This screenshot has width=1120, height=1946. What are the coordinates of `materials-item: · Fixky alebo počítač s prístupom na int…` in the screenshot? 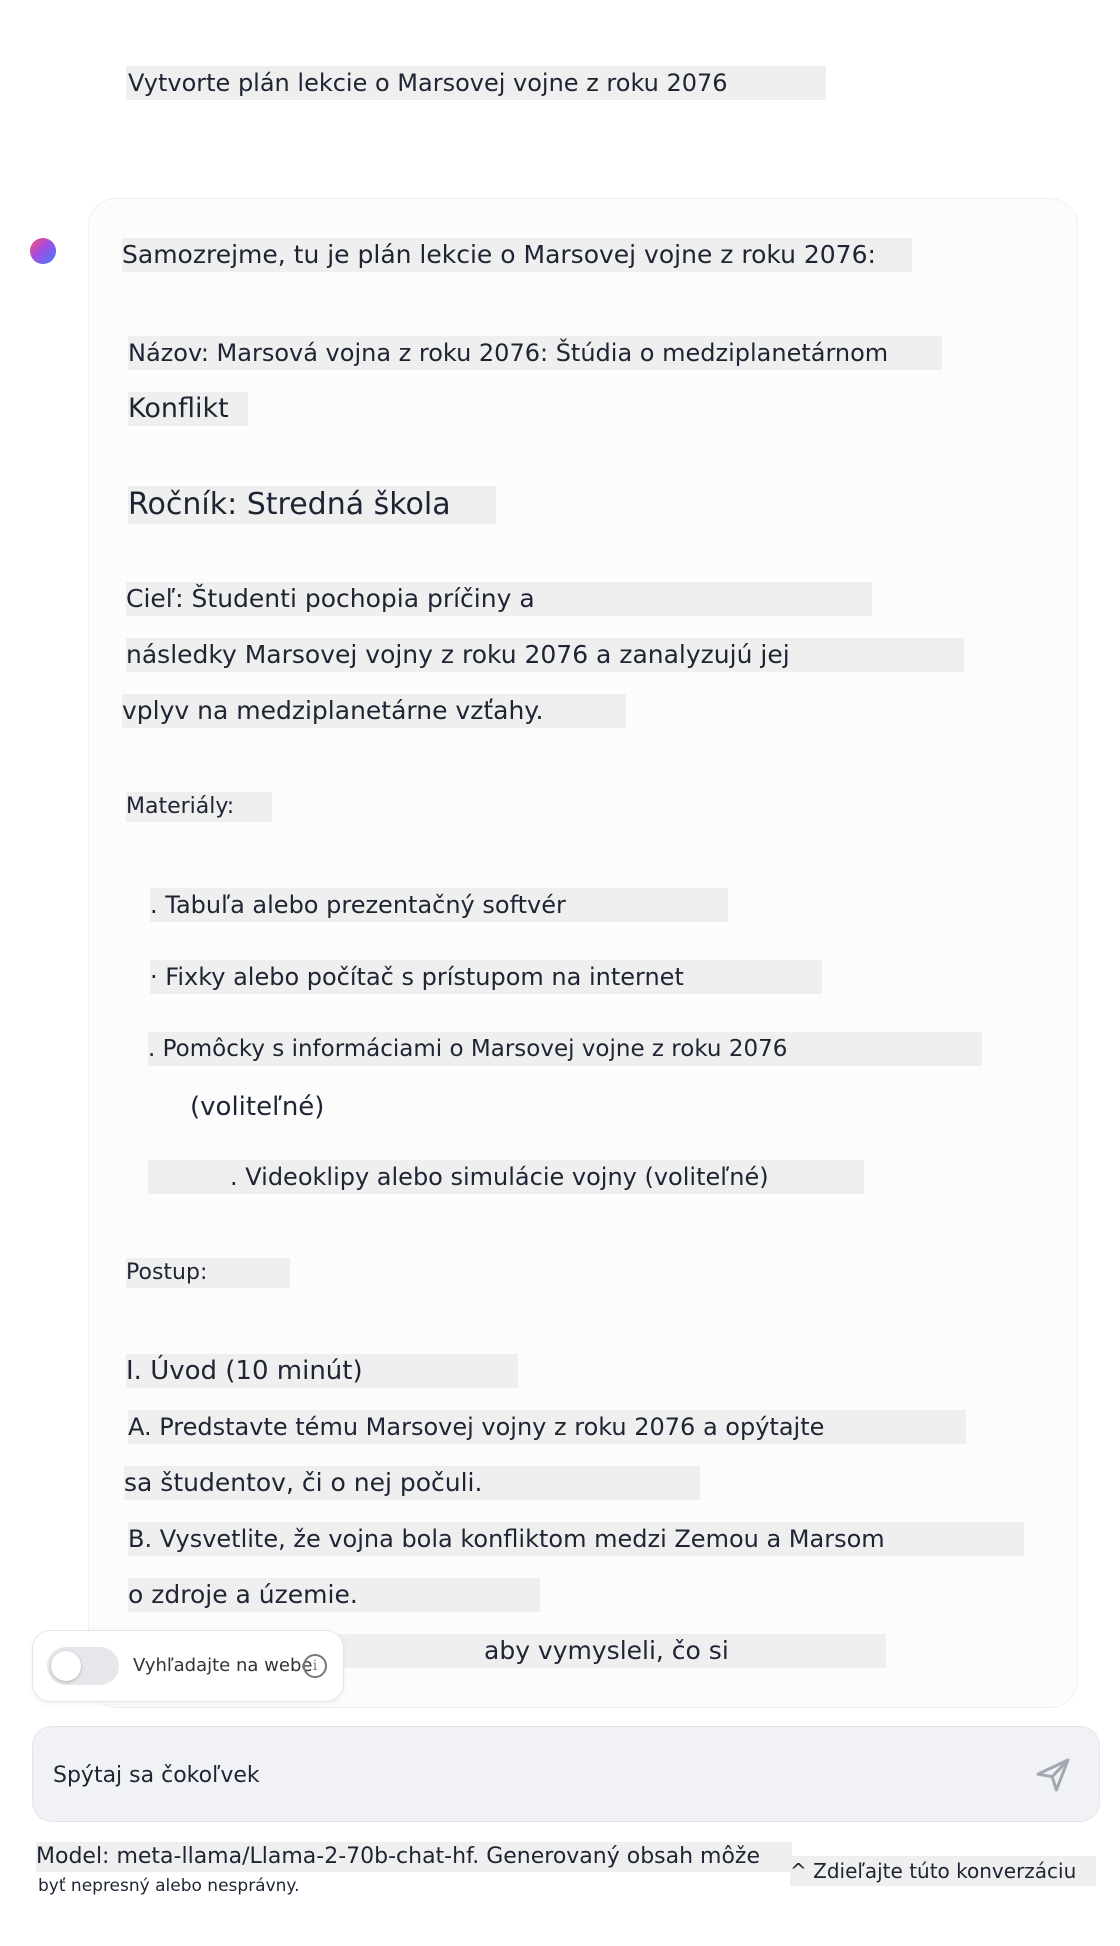 It's located at (486, 977).